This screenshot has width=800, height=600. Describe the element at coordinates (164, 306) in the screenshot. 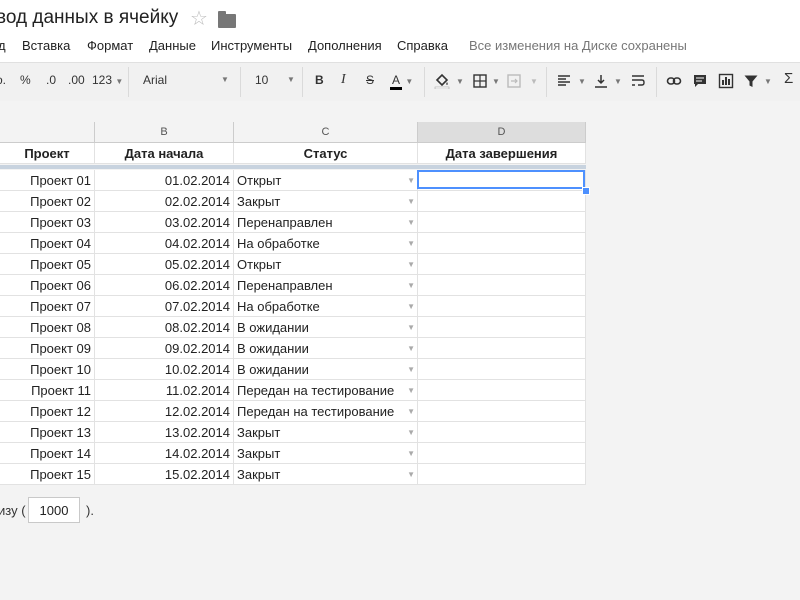

I see `start-date-cell: 07.02.2014` at that location.